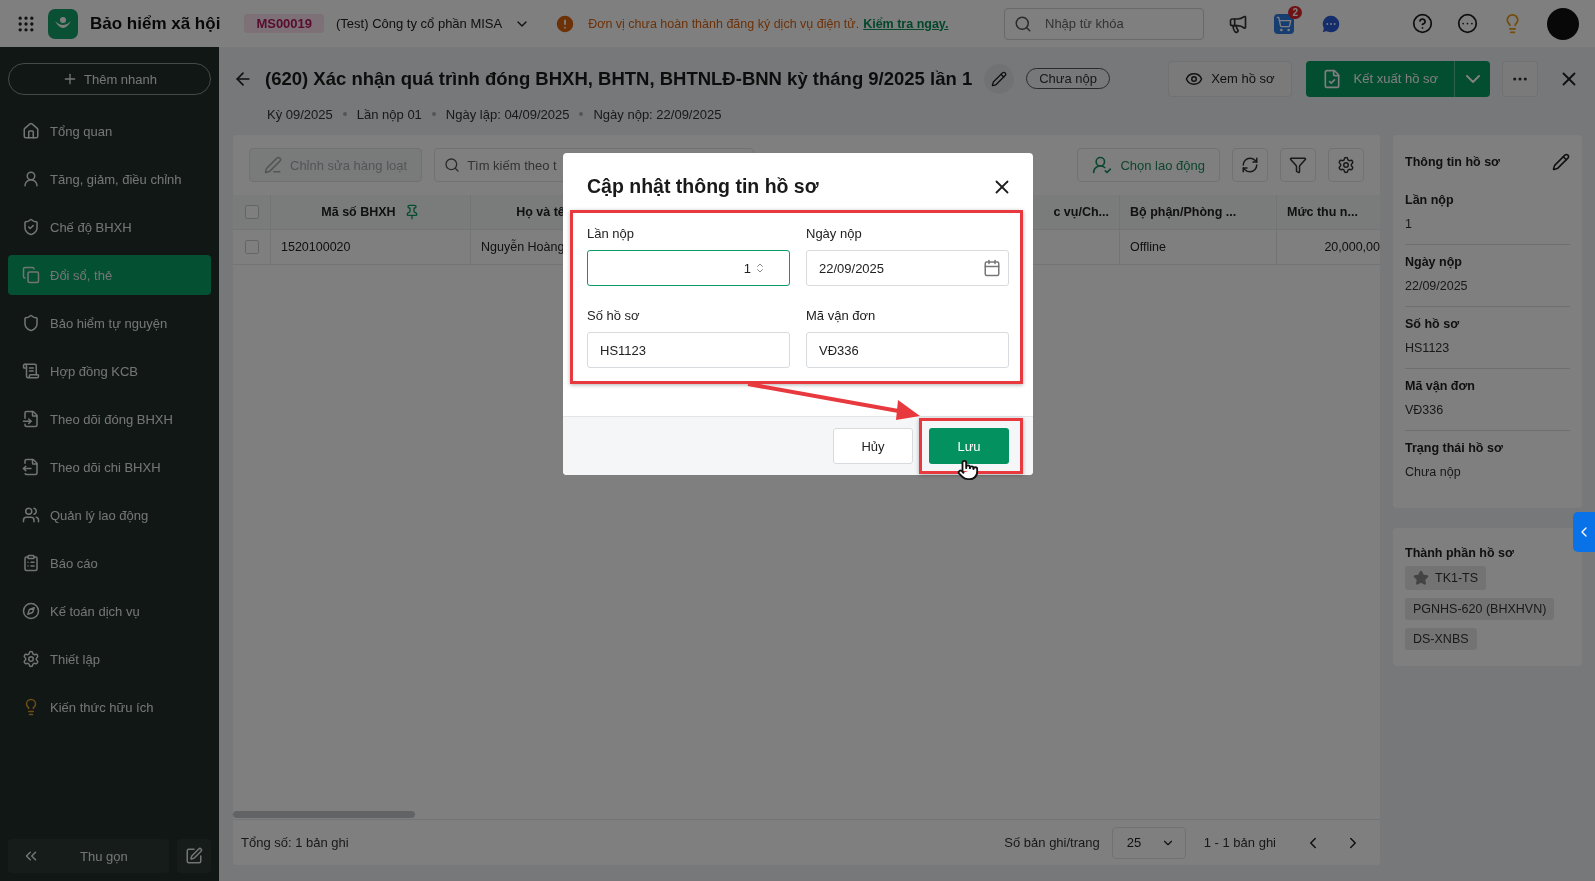  What do you see at coordinates (358, 212) in the screenshot?
I see `column-header: Mã số BHXH` at bounding box center [358, 212].